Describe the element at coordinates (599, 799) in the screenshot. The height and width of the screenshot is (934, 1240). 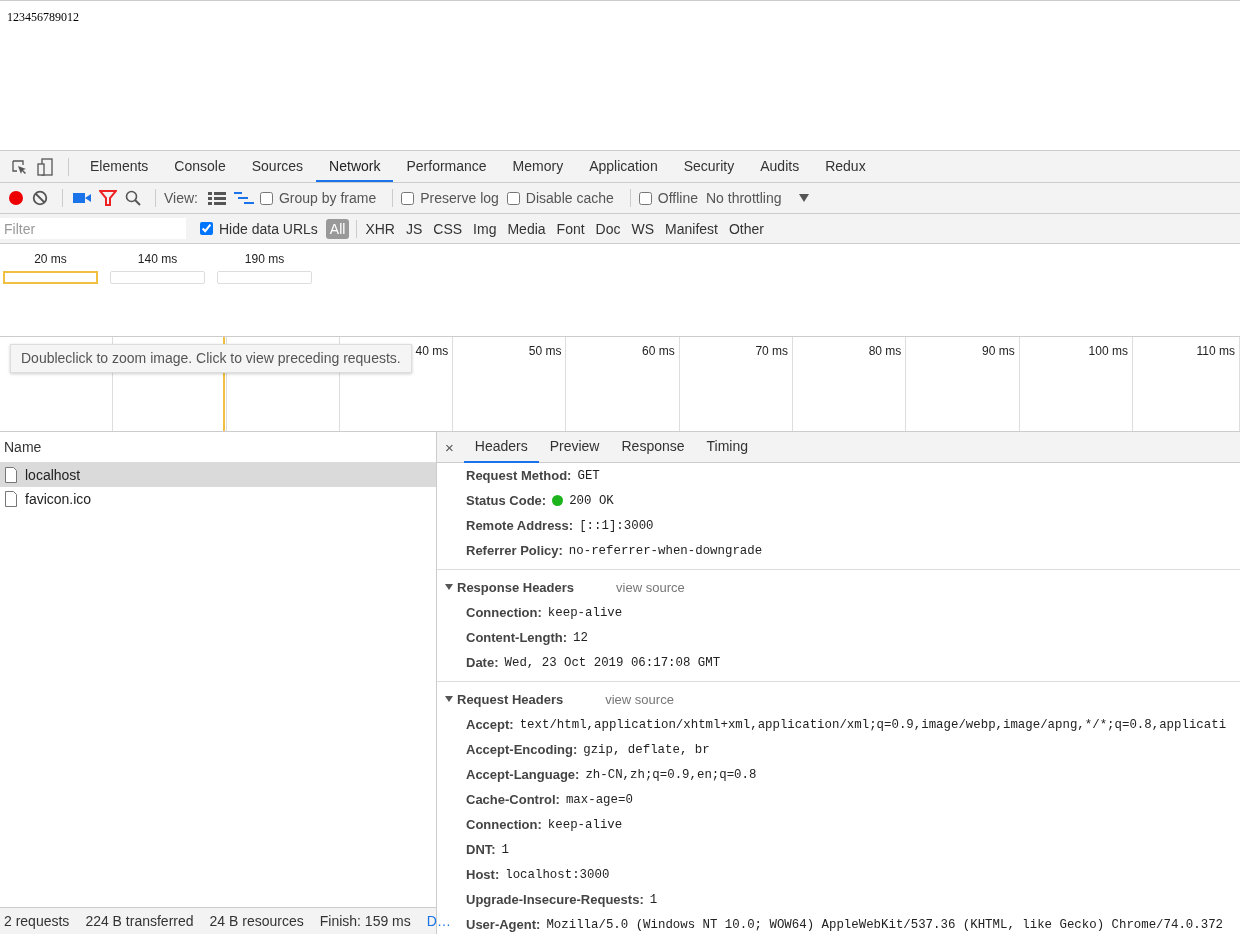
I see `header-value: max-age=0` at that location.